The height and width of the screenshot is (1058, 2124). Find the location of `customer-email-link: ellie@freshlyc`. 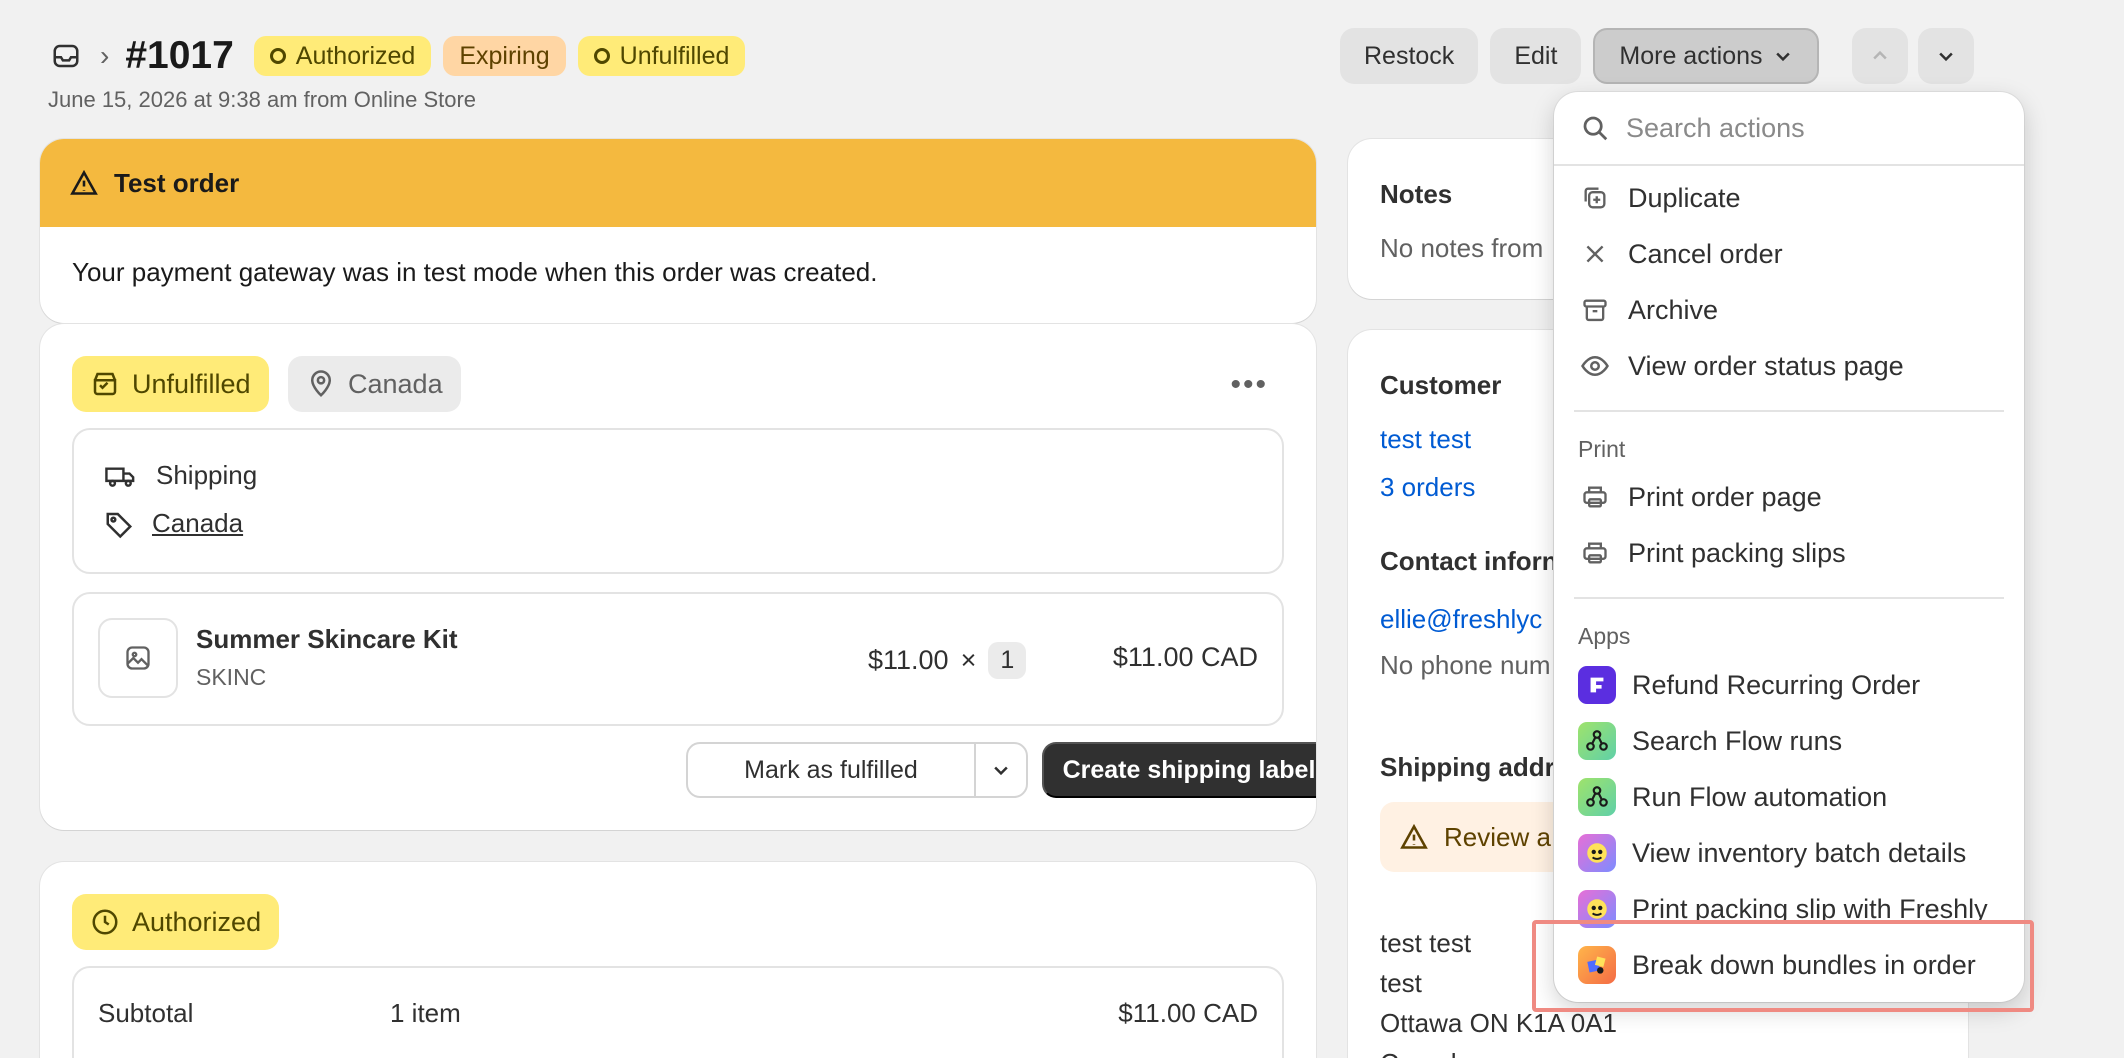

customer-email-link: ellie@freshlyc is located at coordinates (1461, 619).